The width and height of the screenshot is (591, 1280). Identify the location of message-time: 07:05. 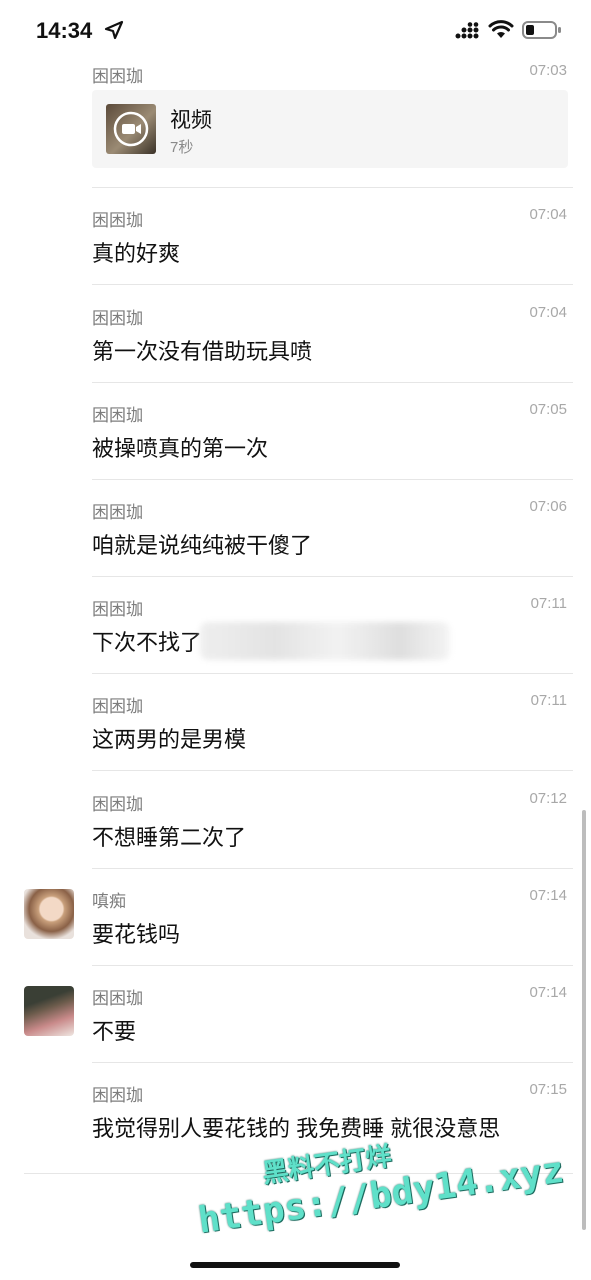
(548, 409).